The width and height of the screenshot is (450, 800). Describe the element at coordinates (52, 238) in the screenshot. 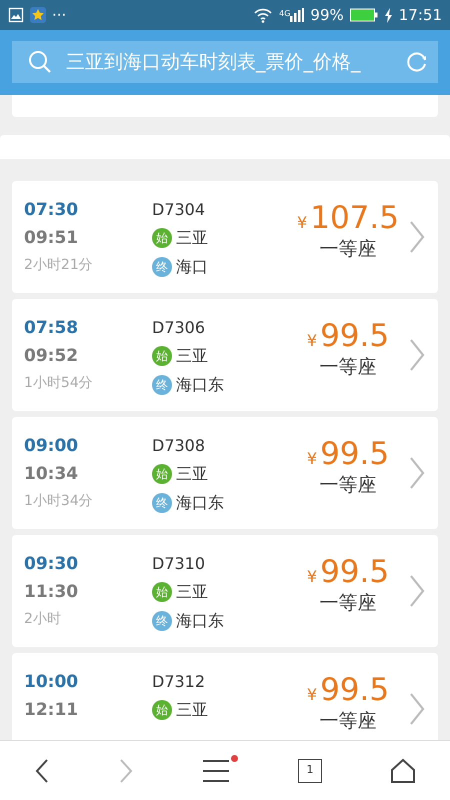

I see `arrive-time: 09:51` at that location.